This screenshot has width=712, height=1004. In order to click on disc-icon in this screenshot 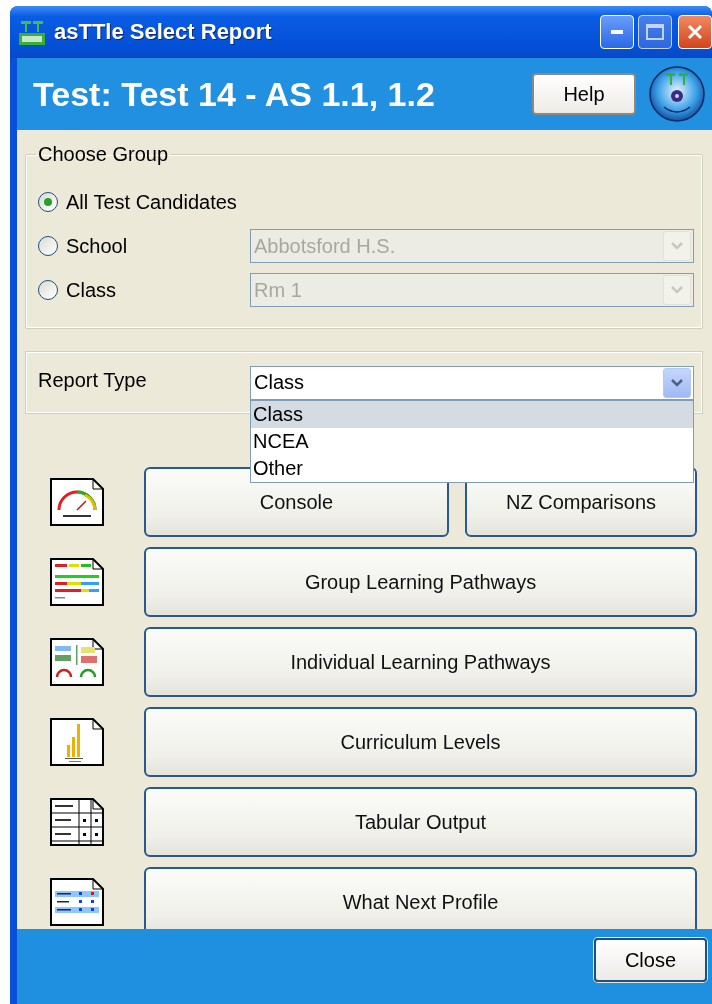, I will do `click(677, 94)`.